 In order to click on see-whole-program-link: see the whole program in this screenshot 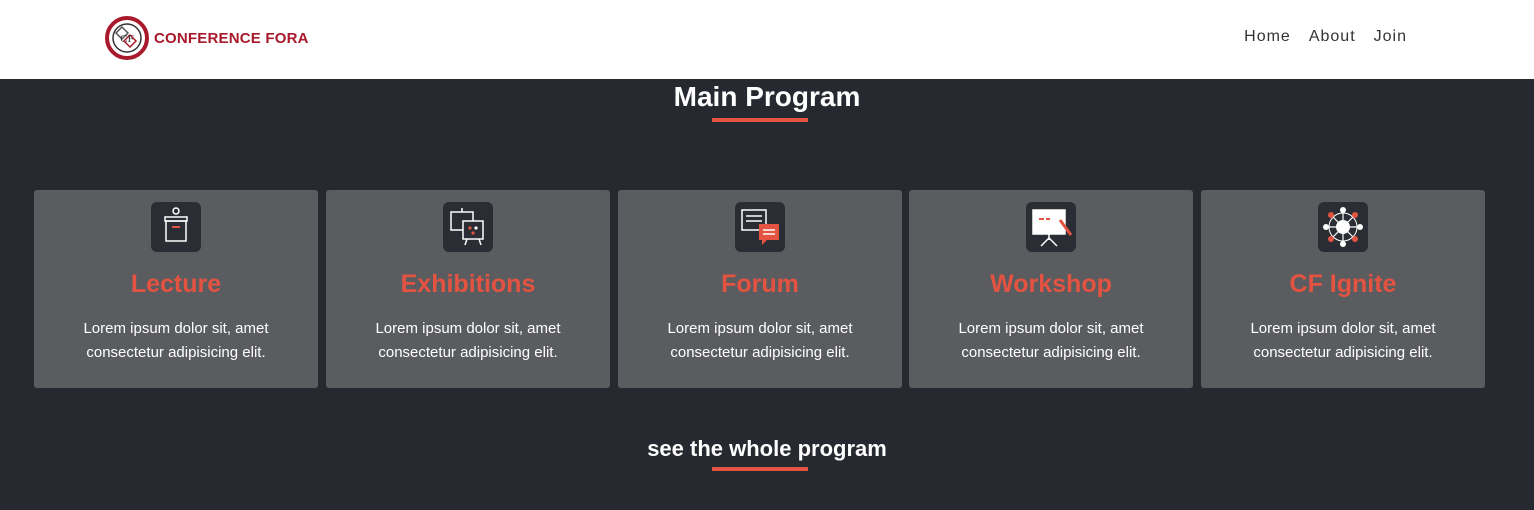, I will do `click(767, 449)`.